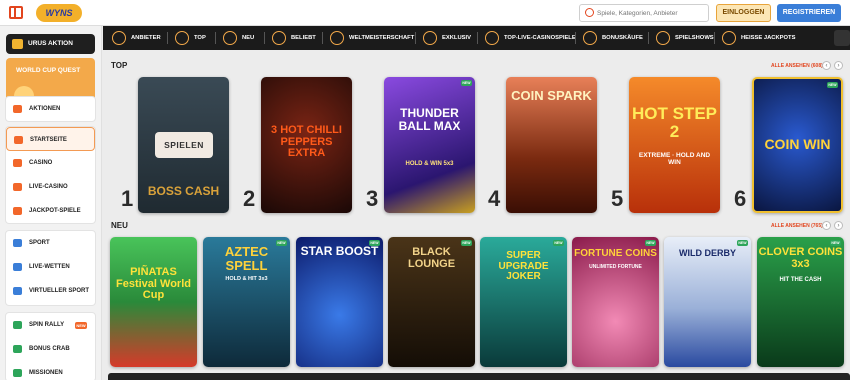  I want to click on crown-icon, so click(182, 38).